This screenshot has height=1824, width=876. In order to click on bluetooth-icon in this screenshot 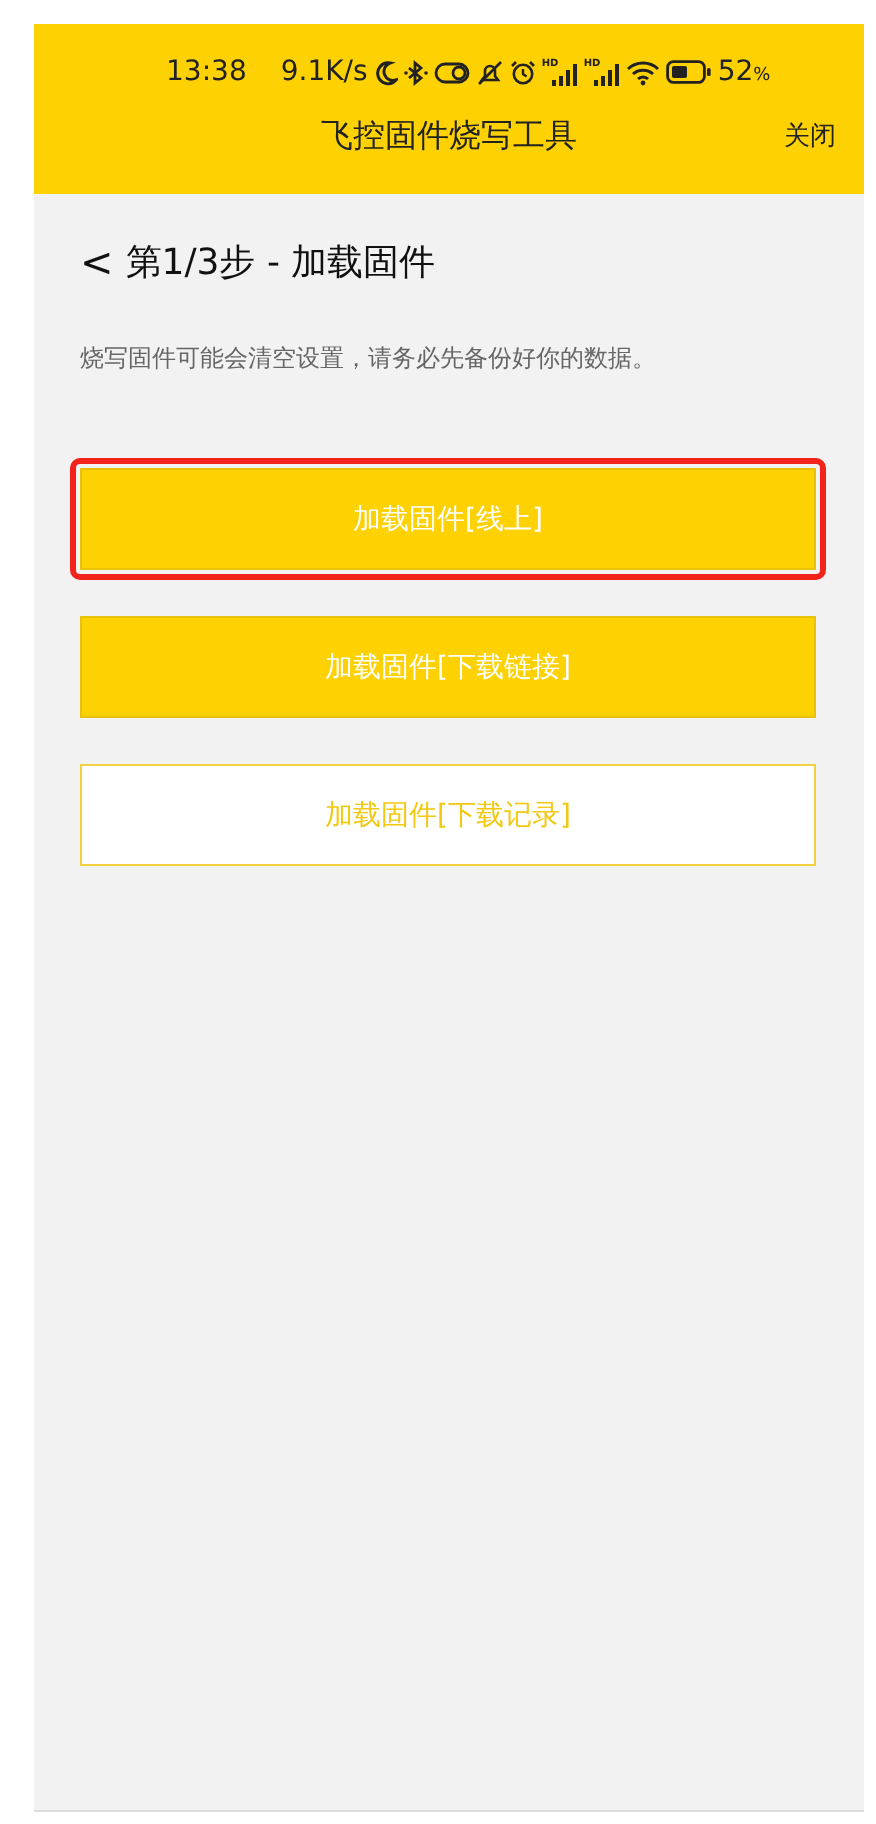, I will do `click(415, 72)`.